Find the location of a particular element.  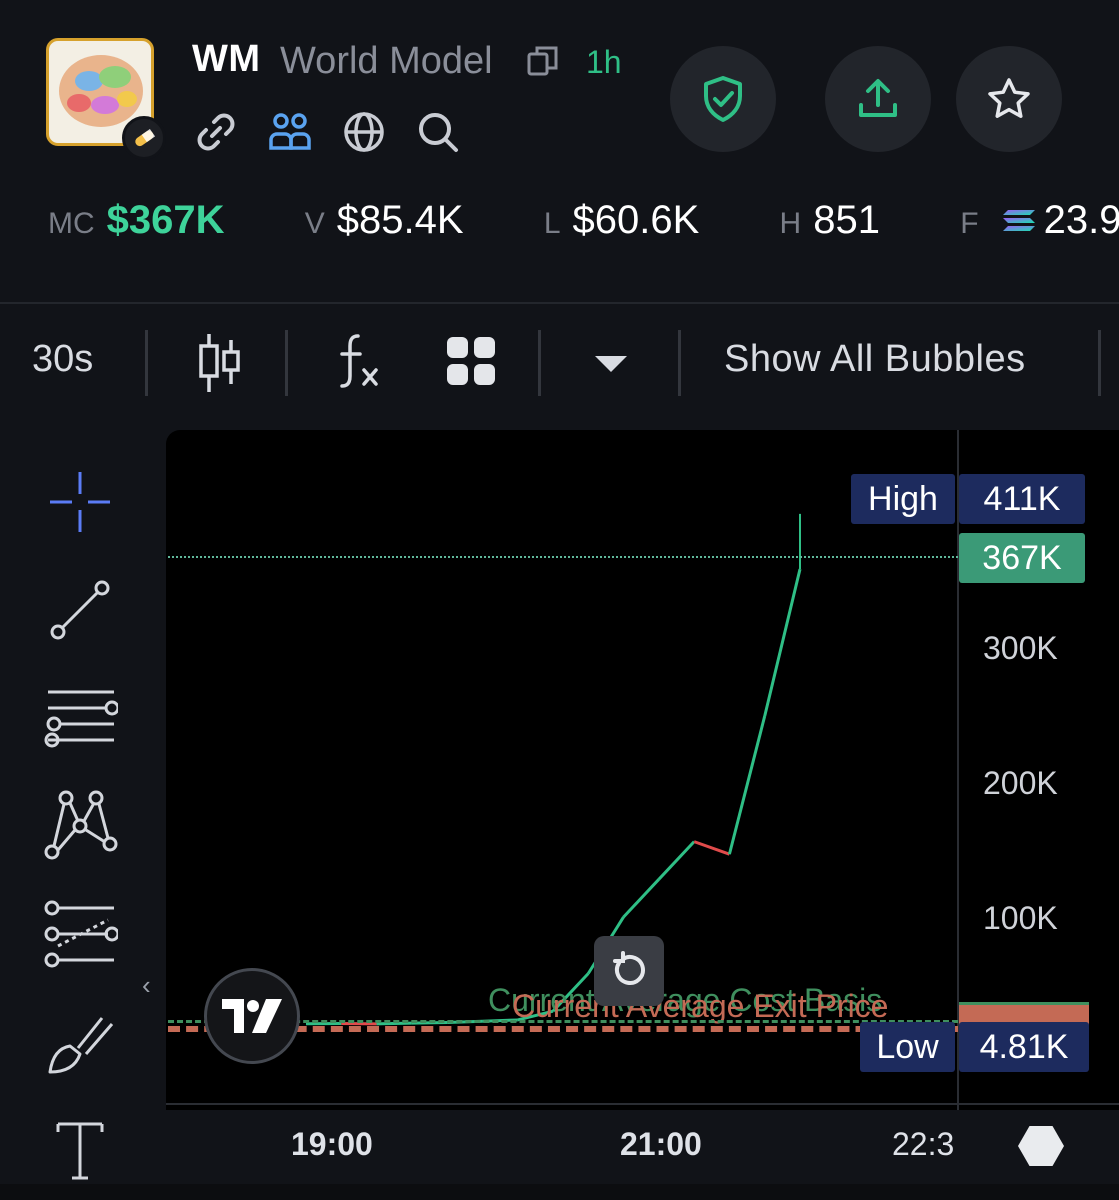

share-upload-icon is located at coordinates (878, 98).